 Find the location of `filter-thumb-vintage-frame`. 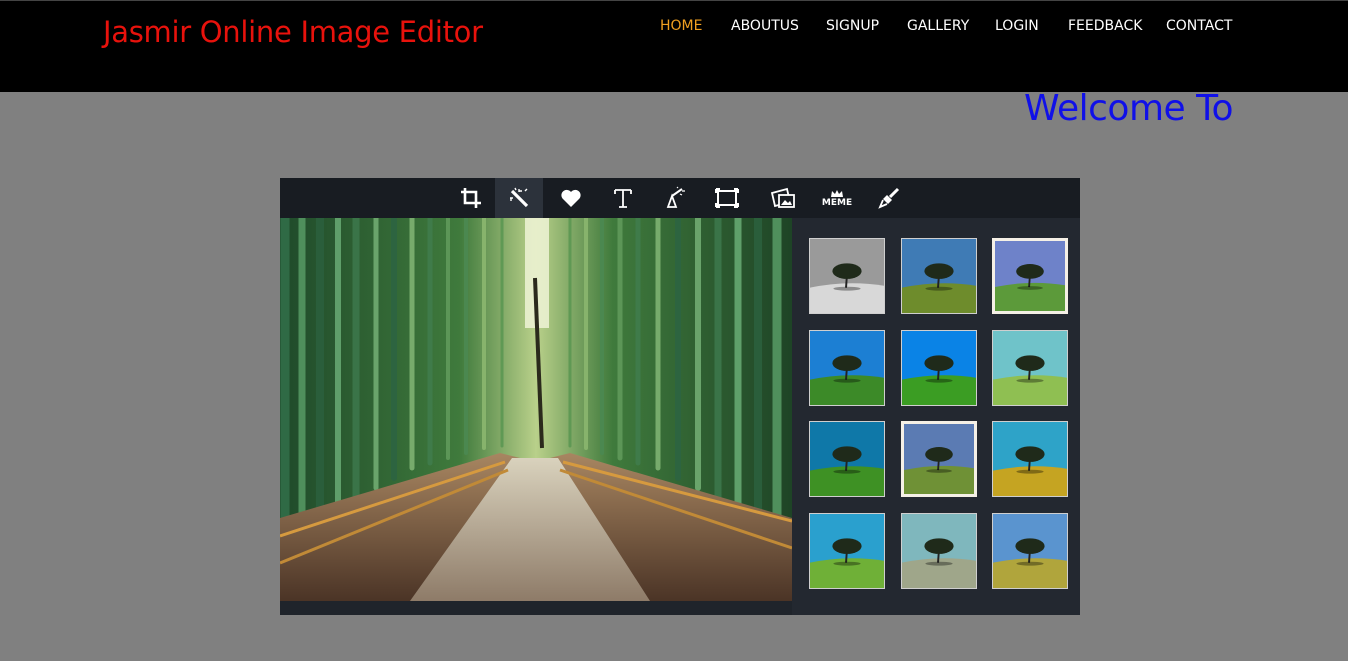

filter-thumb-vintage-frame is located at coordinates (939, 459).